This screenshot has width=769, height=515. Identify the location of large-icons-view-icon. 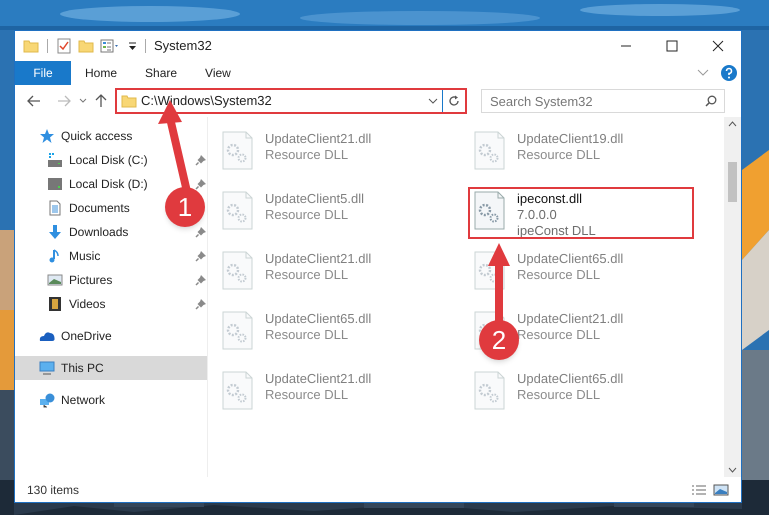
(721, 490).